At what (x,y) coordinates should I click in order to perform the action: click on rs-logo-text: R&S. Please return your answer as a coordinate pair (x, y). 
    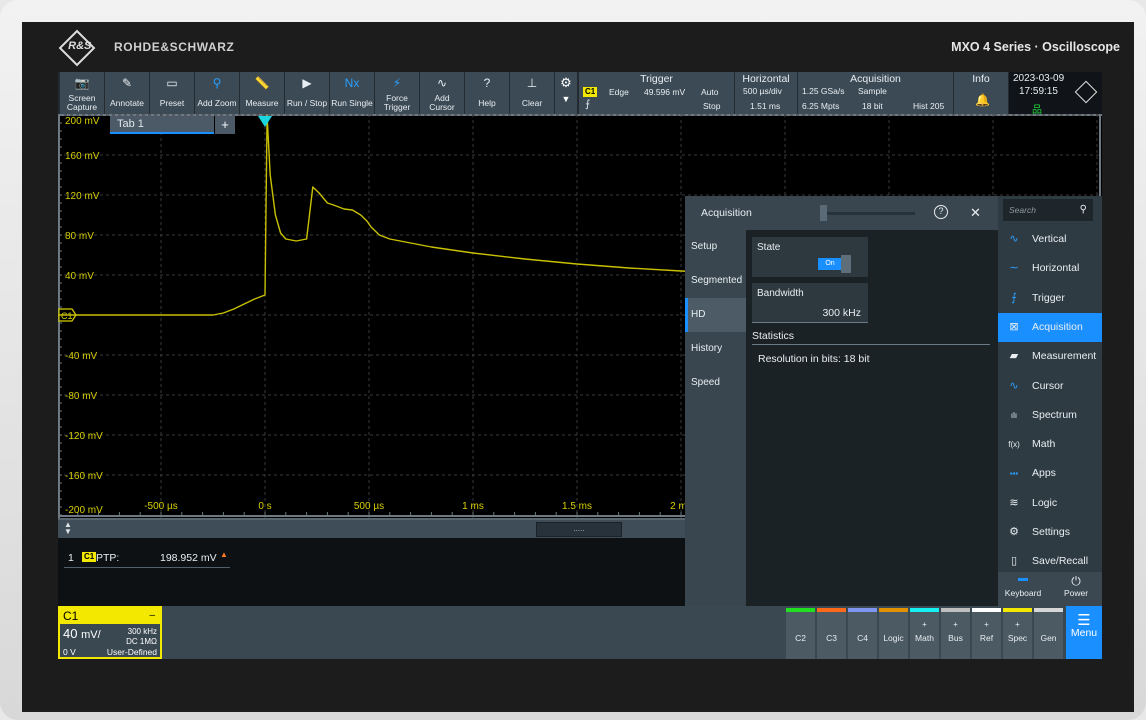
    Looking at the image, I should click on (80, 45).